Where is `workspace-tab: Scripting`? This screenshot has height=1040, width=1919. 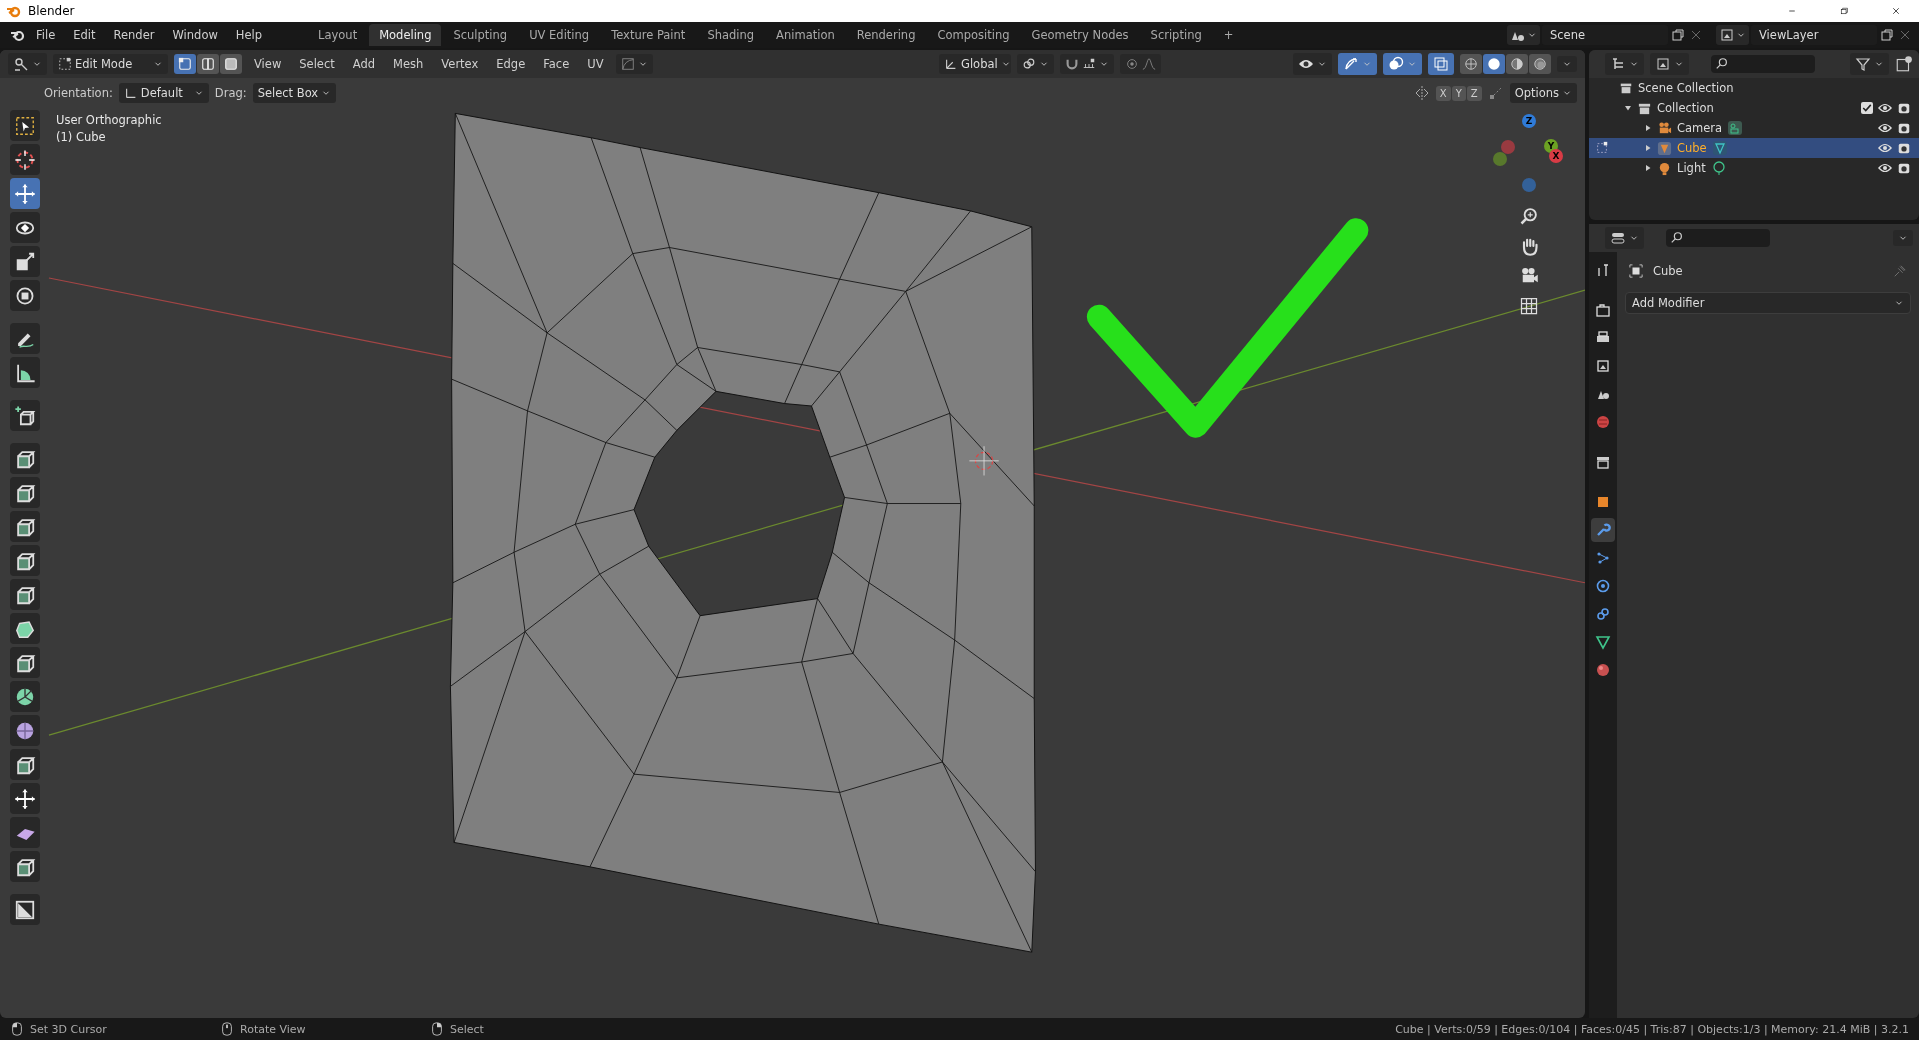
workspace-tab: Scripting is located at coordinates (1176, 35).